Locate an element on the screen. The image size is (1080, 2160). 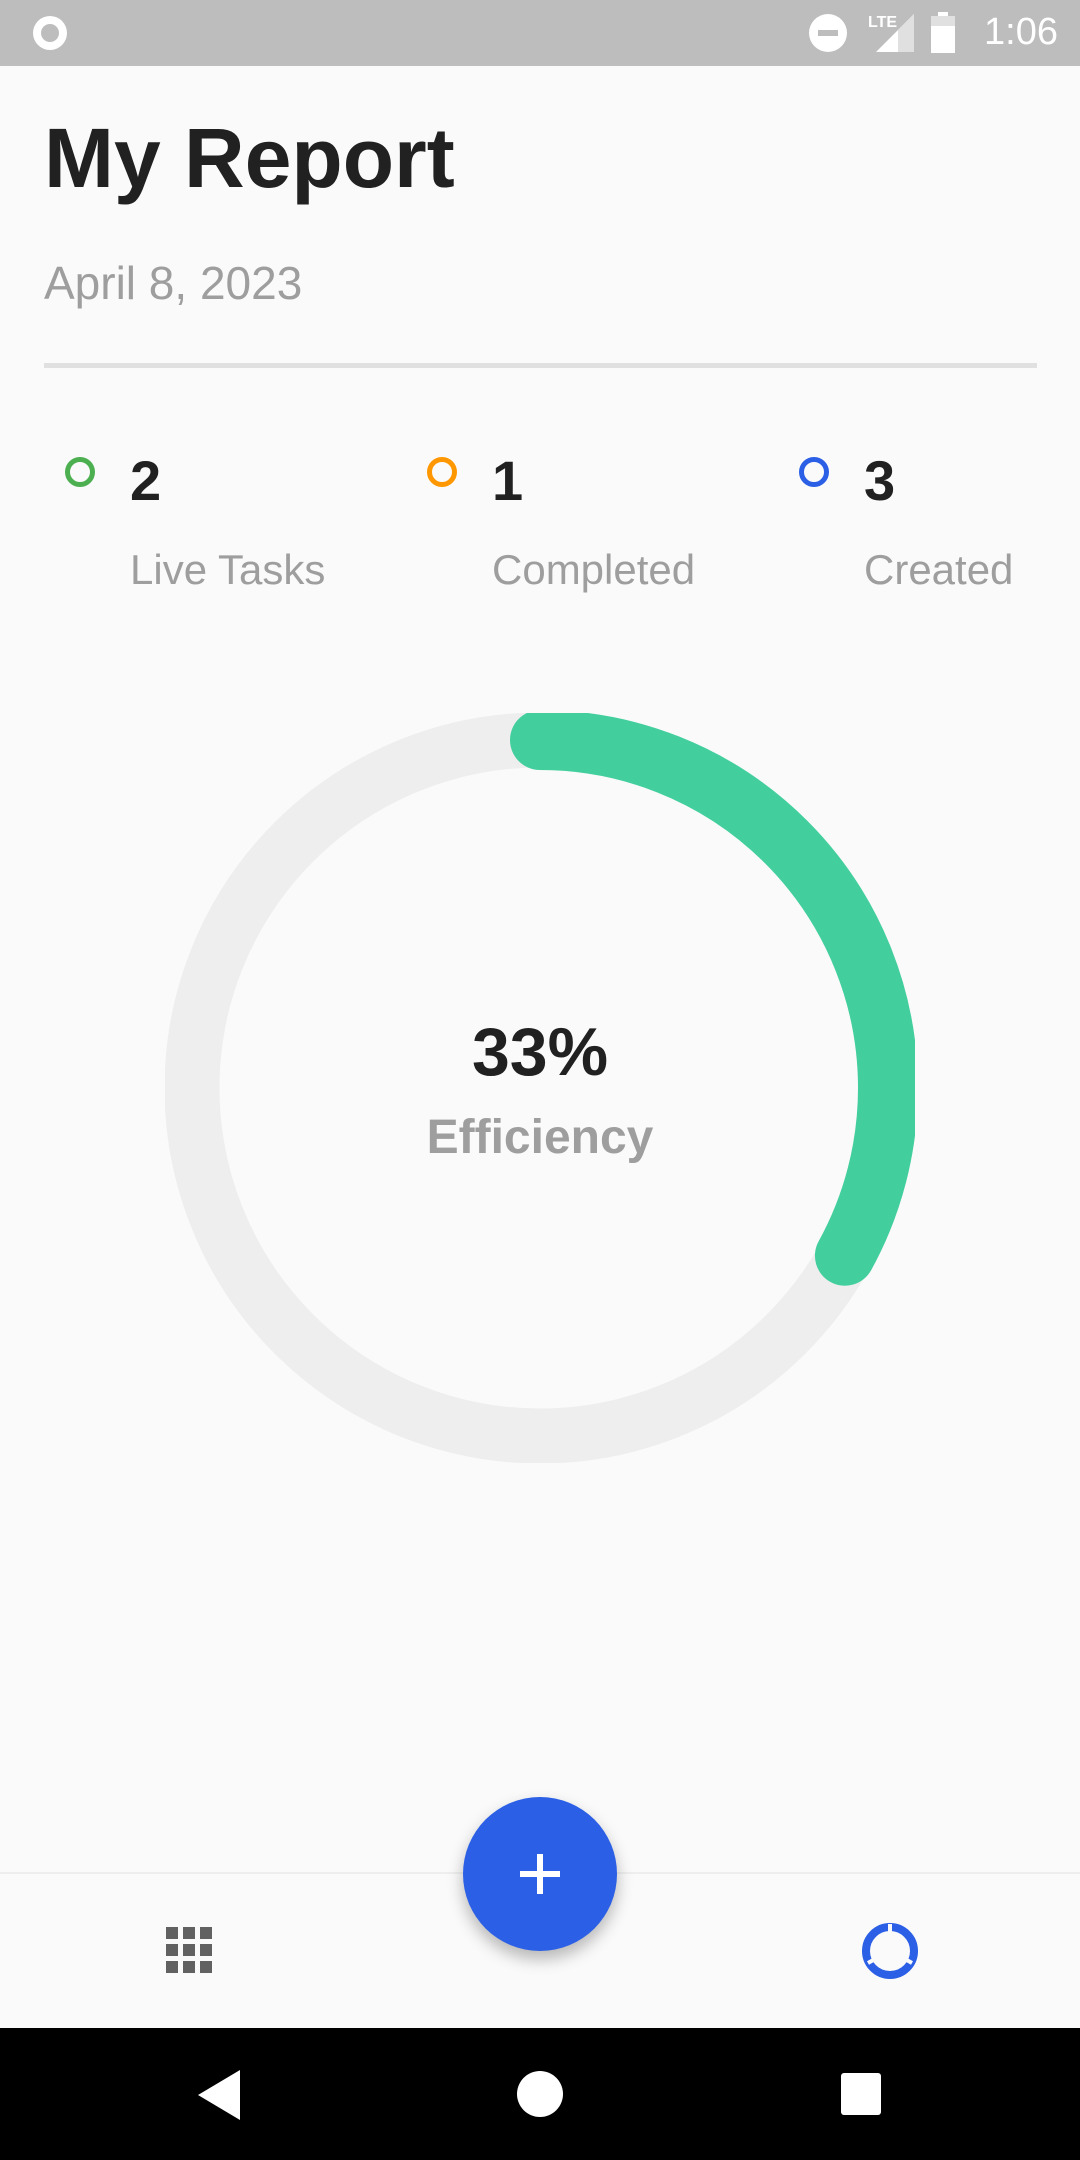
recents-icon is located at coordinates (861, 2094).